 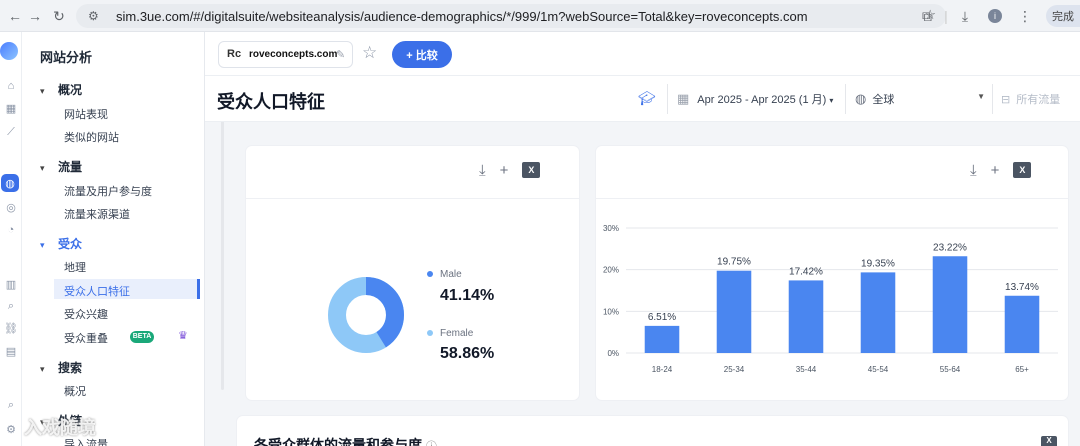 I want to click on crown-icon: ♛, so click(x=183, y=336).